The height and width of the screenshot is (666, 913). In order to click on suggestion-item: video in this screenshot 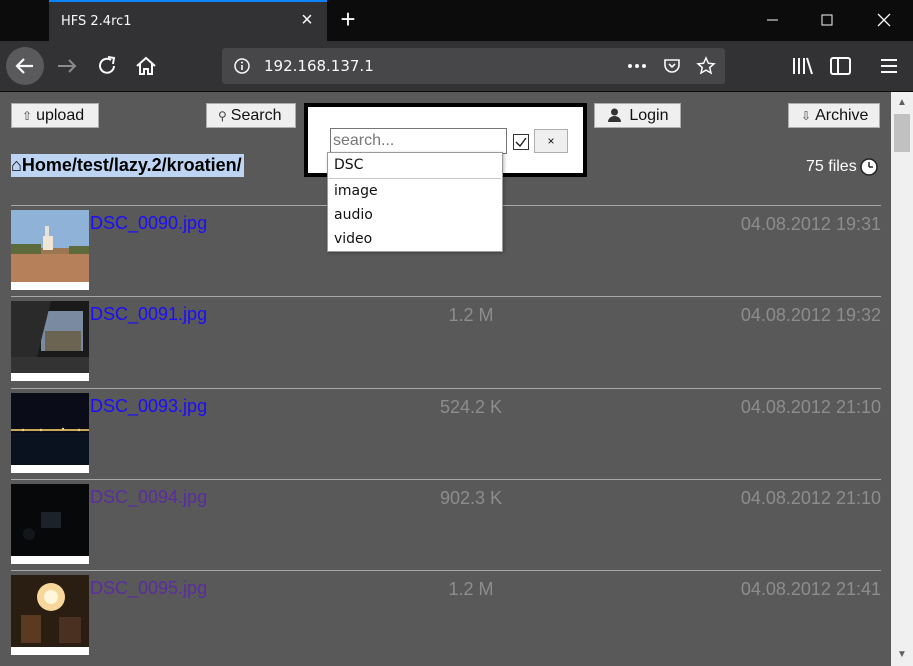, I will do `click(353, 239)`.